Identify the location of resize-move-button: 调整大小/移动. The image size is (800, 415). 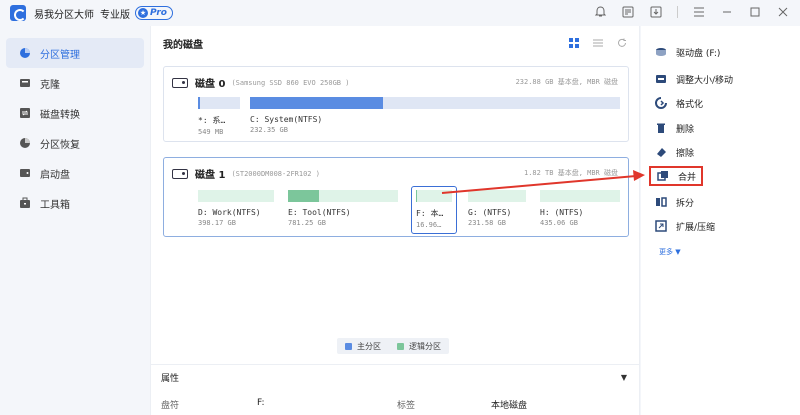
(719, 79).